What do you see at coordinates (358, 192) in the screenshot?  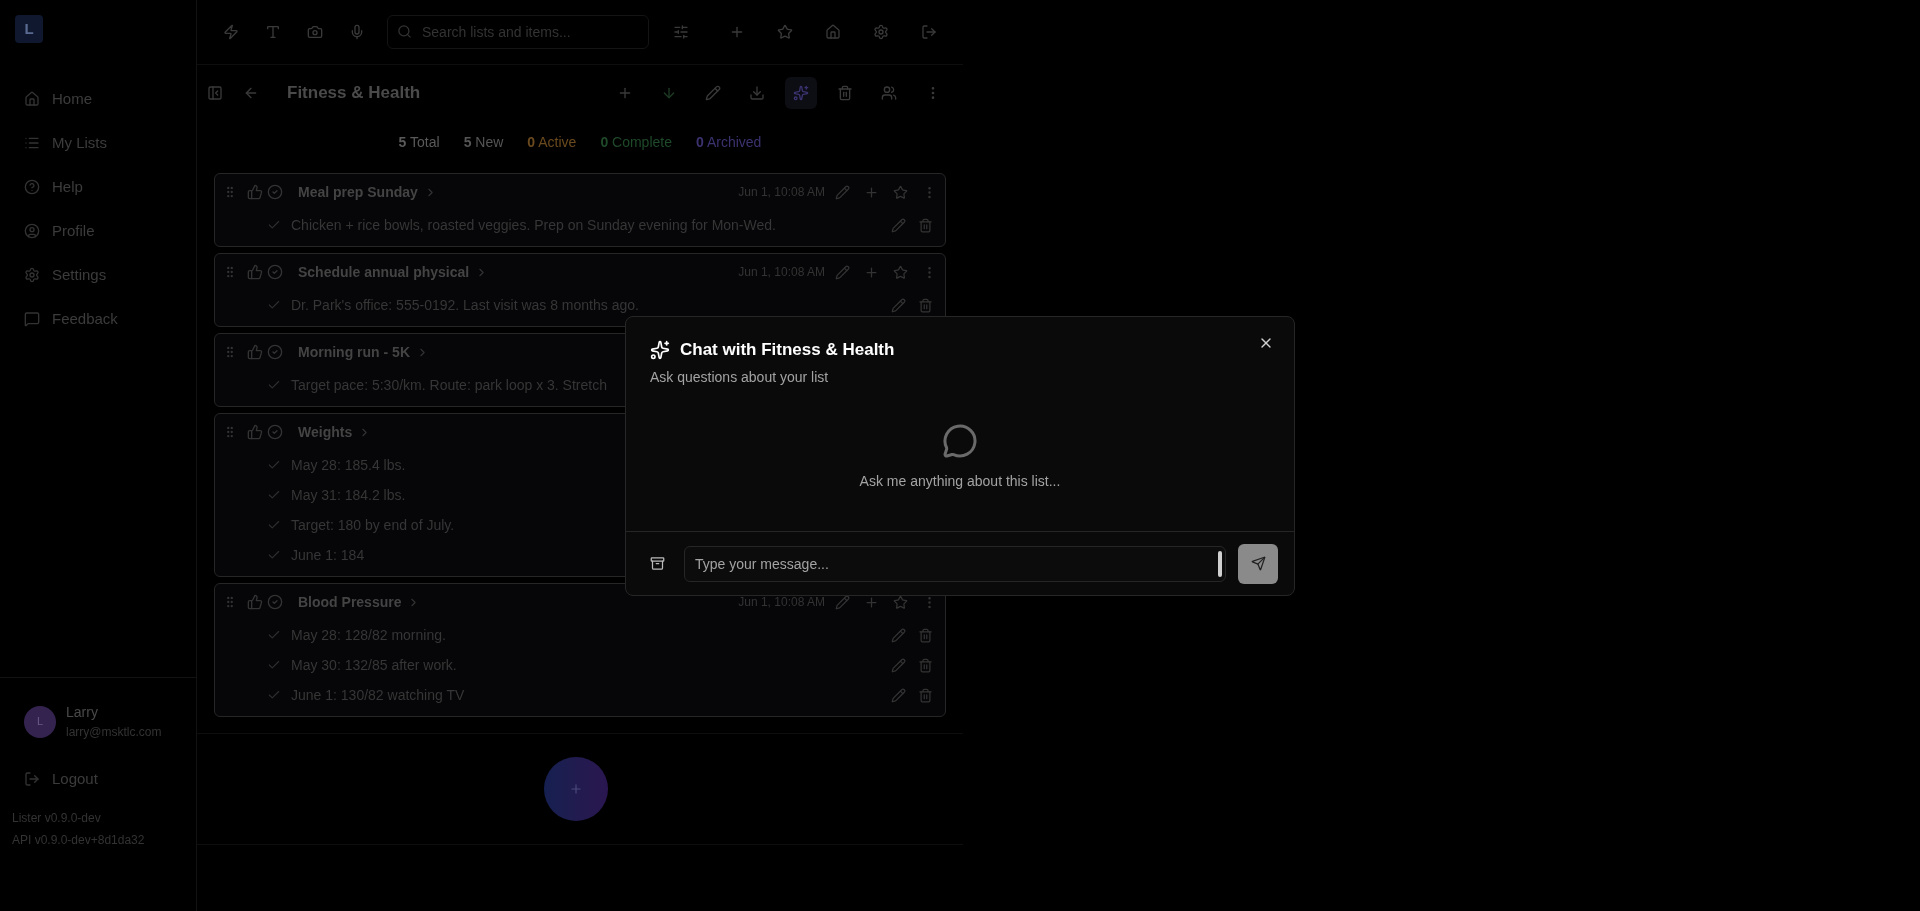 I see `card-title: Meal prep Sunday` at bounding box center [358, 192].